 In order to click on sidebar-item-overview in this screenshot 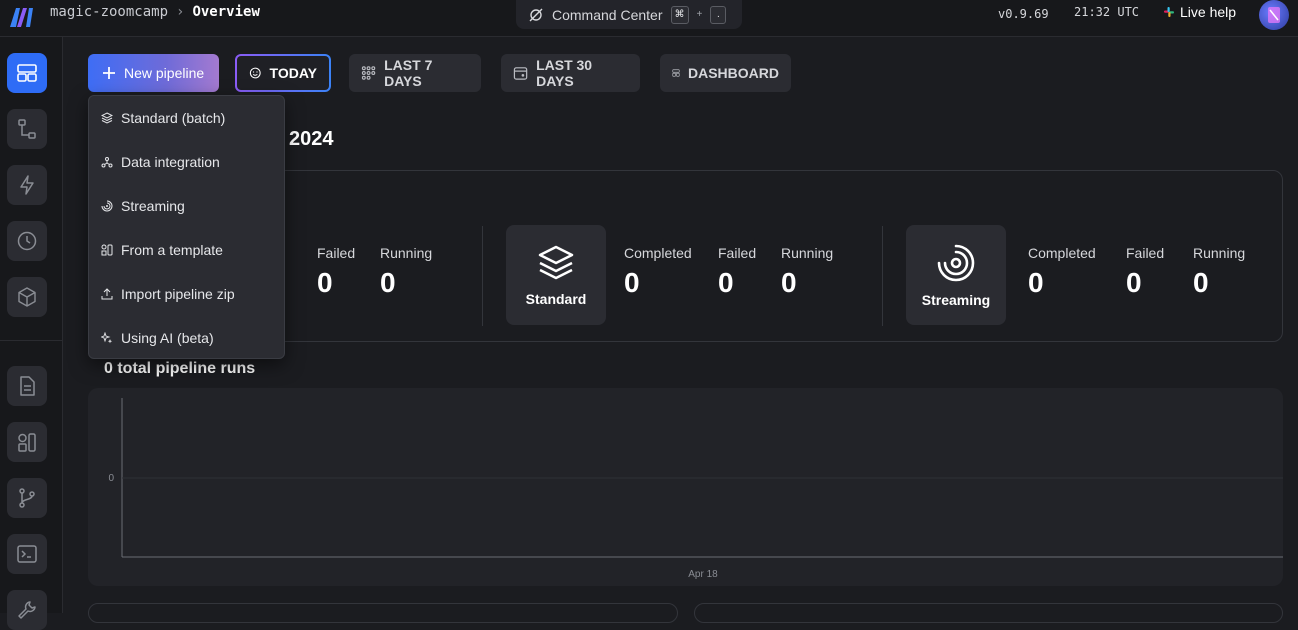, I will do `click(27, 73)`.